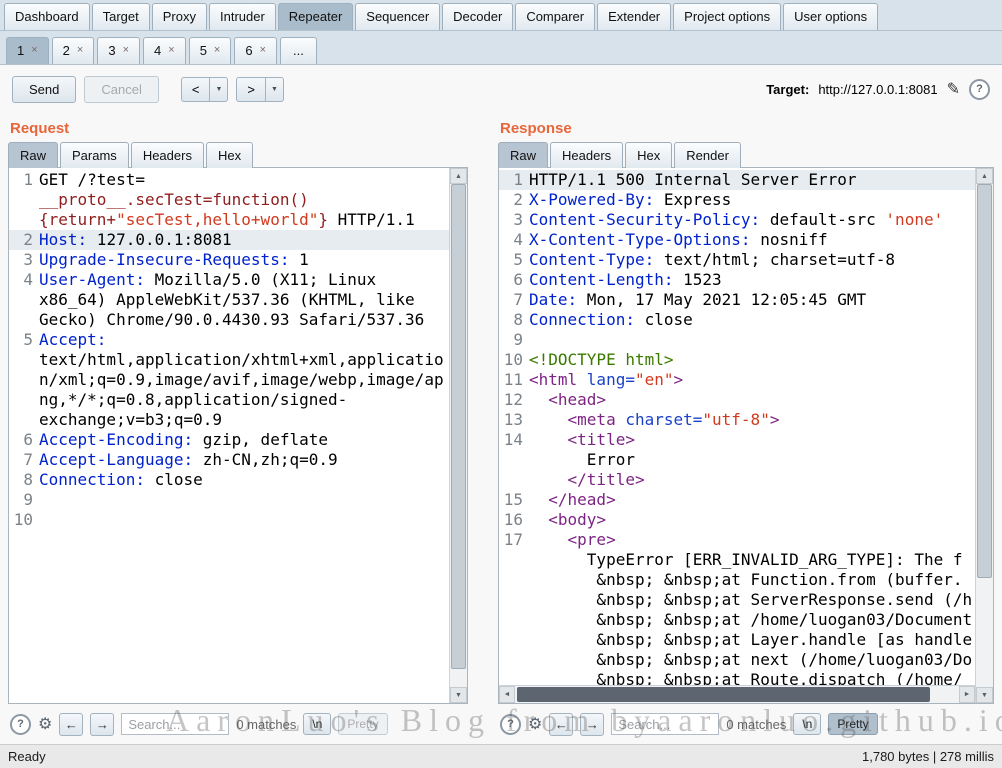  Describe the element at coordinates (737, 520) in the screenshot. I see `response-code-line: 16 <body>` at that location.